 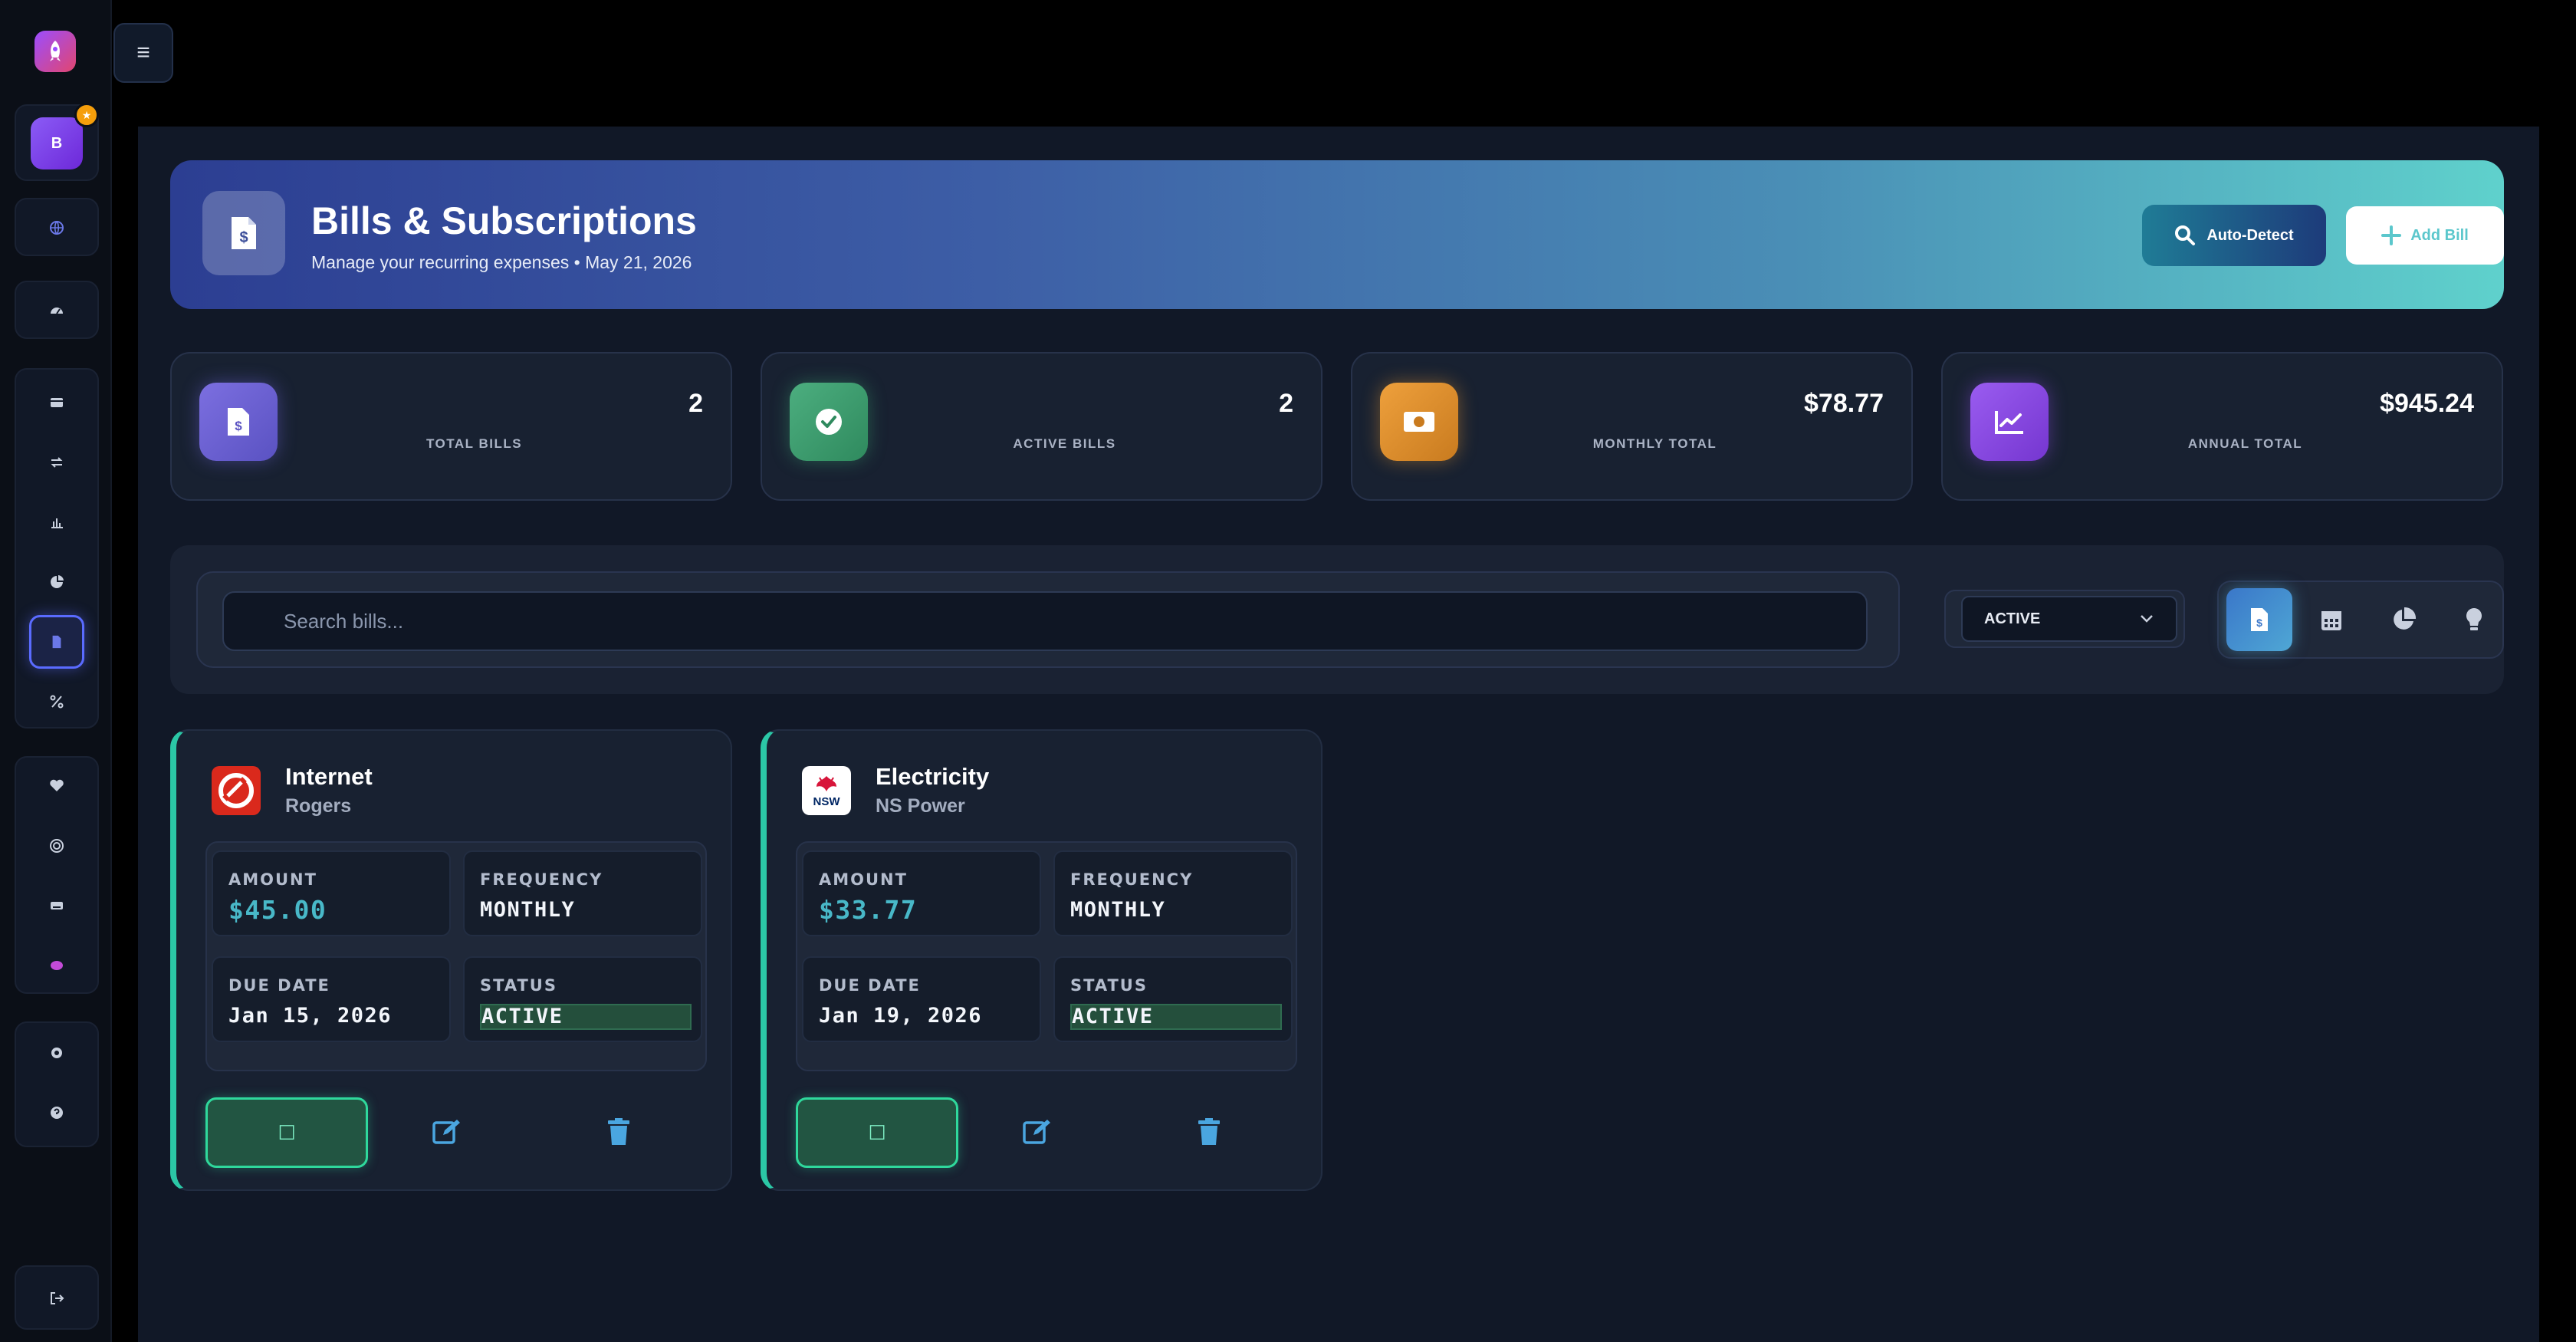 What do you see at coordinates (57, 1084) in the screenshot?
I see `sidebar-group-settings` at bounding box center [57, 1084].